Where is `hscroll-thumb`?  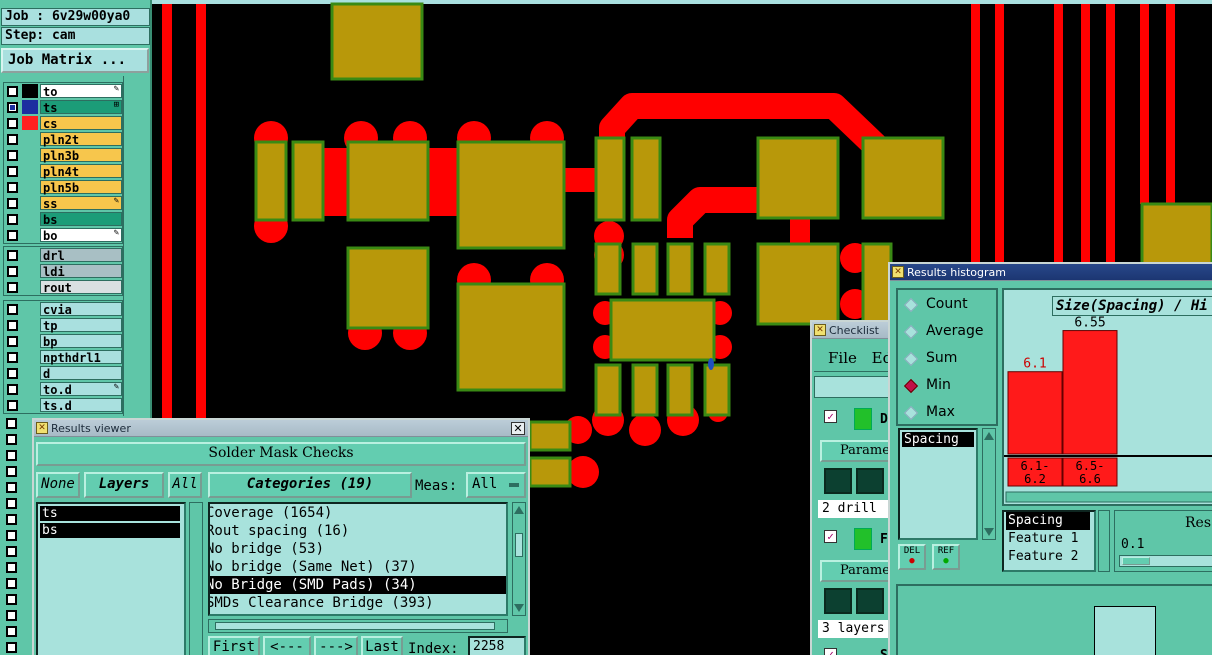
hscroll-thumb is located at coordinates (355, 626).